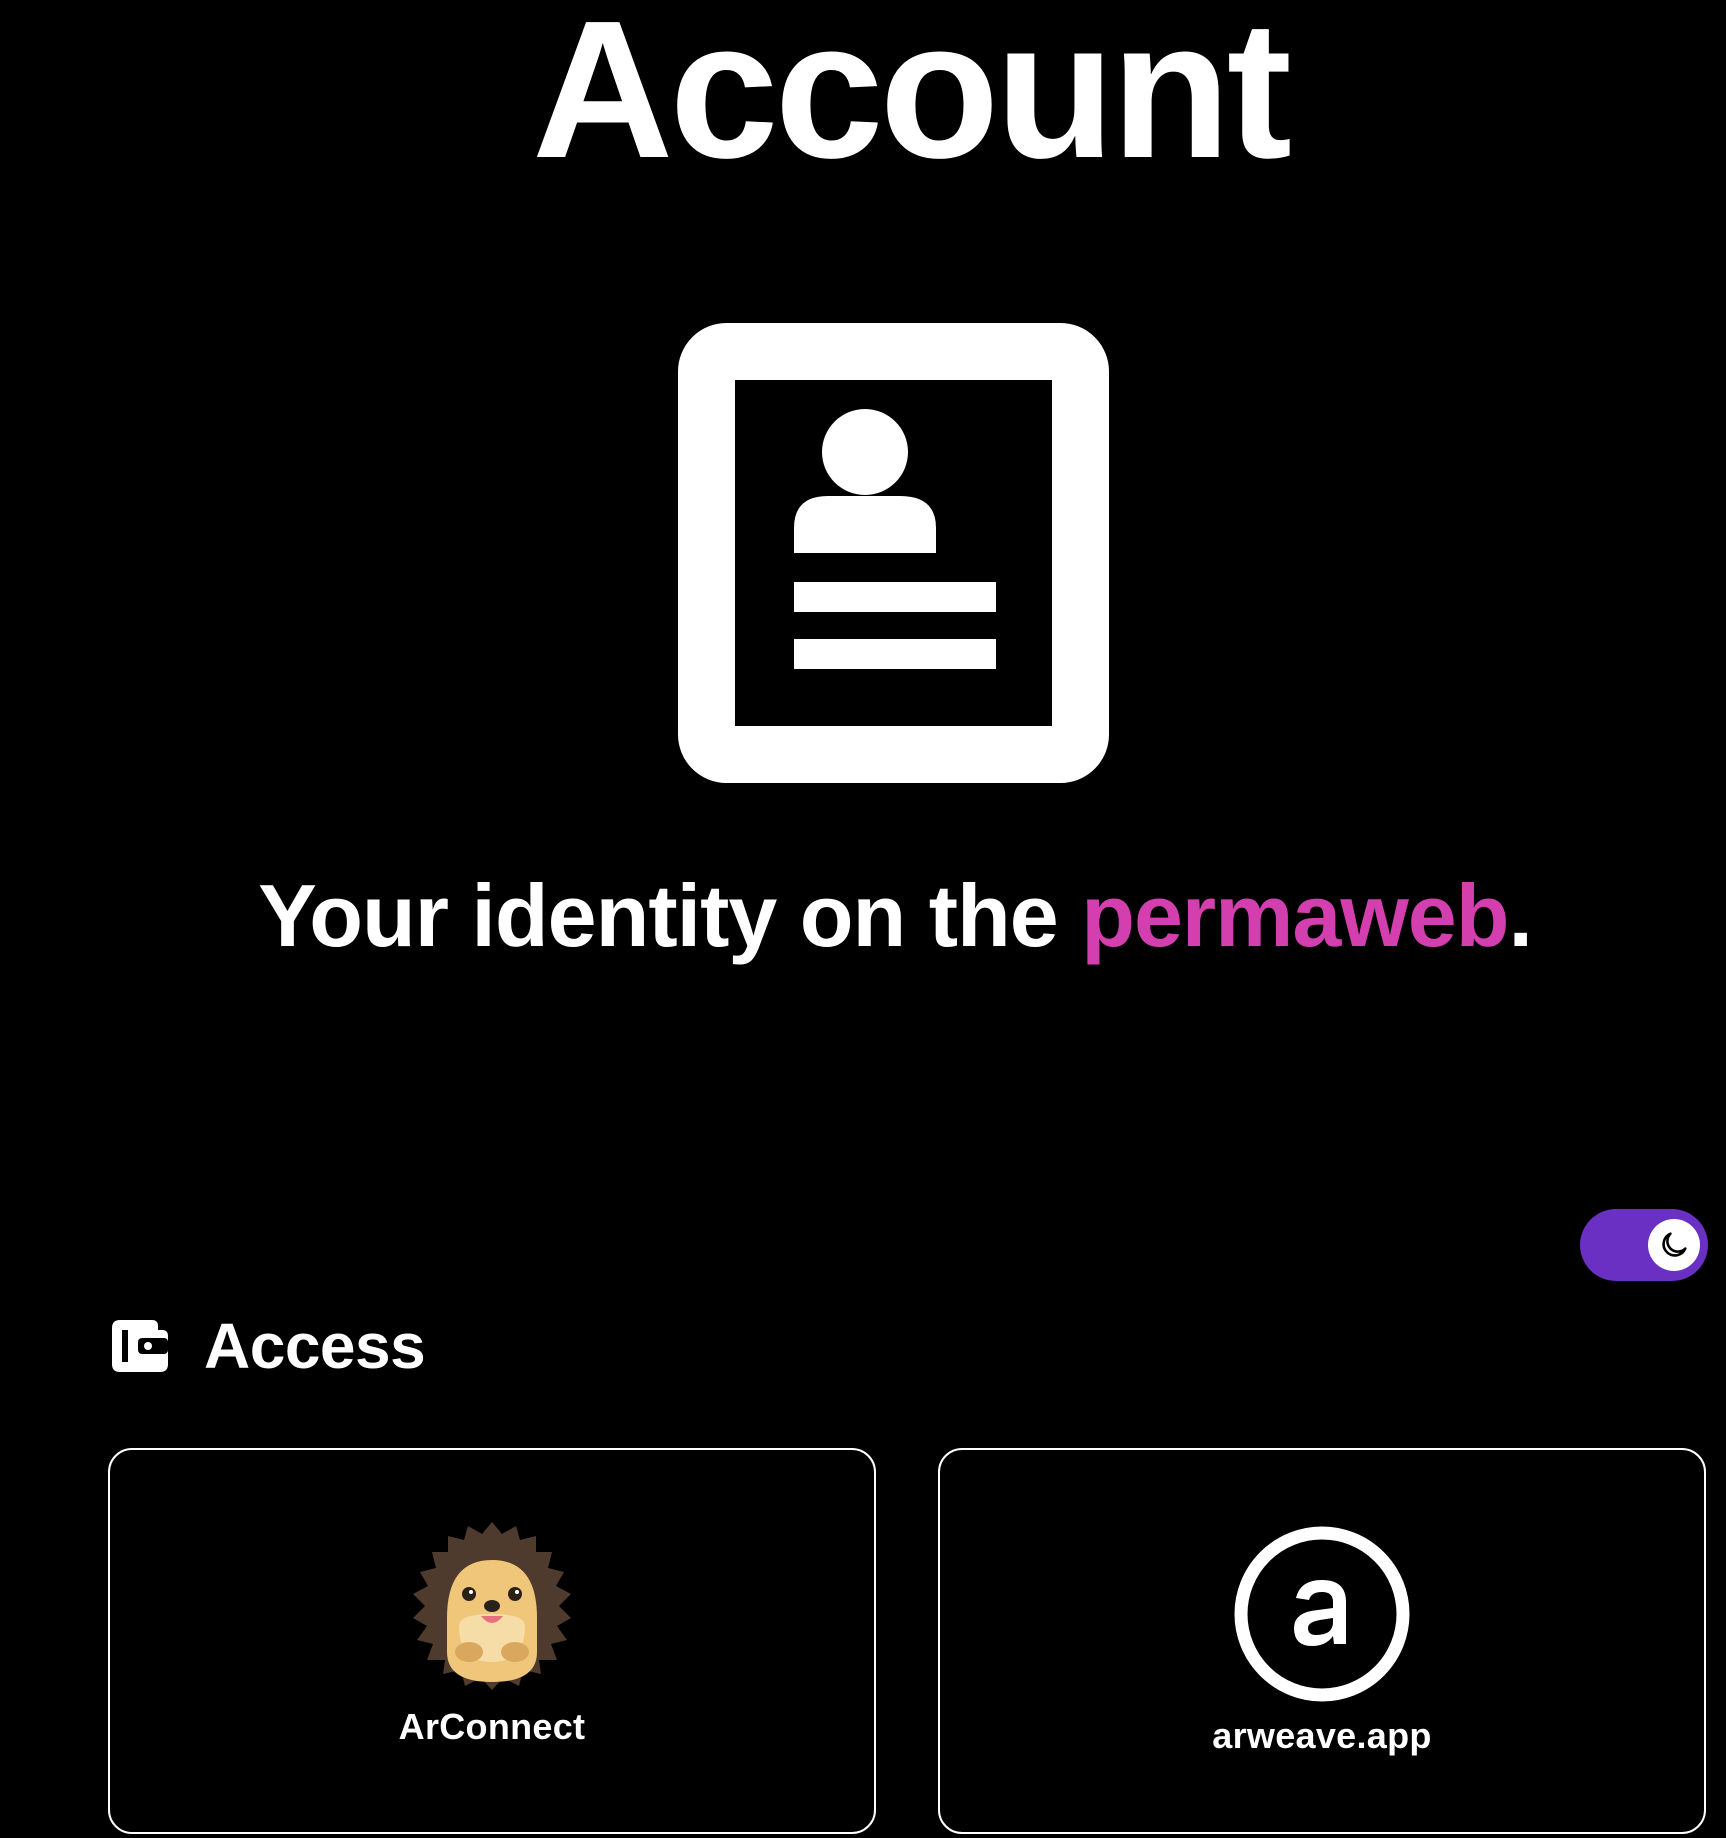 This screenshot has width=1726, height=1838. Describe the element at coordinates (1295, 915) in the screenshot. I see `tagline-accent: permaweb` at that location.